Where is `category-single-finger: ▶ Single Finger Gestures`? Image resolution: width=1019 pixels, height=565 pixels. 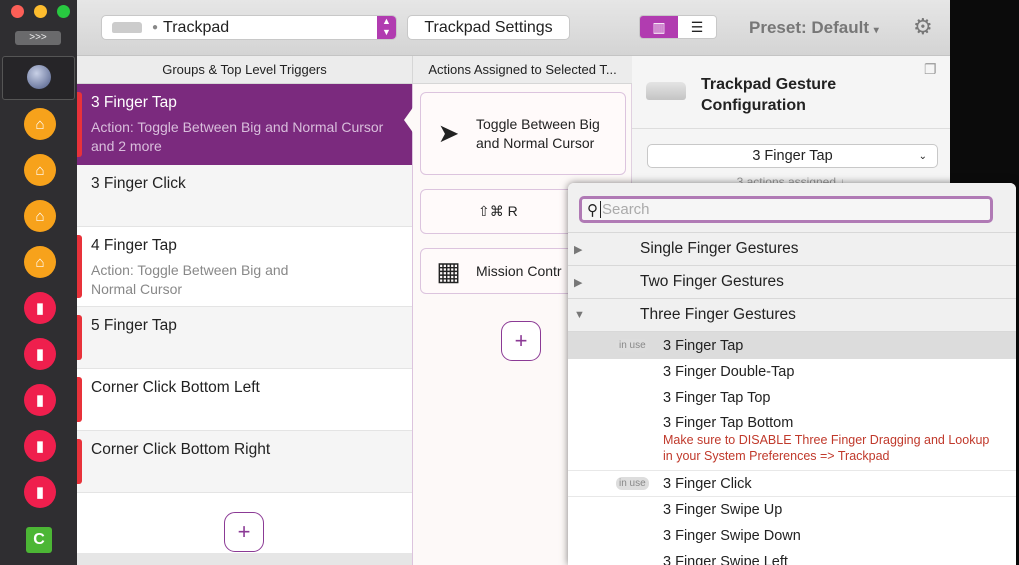
category-single-finger: ▶ Single Finger Gestures is located at coordinates (792, 249).